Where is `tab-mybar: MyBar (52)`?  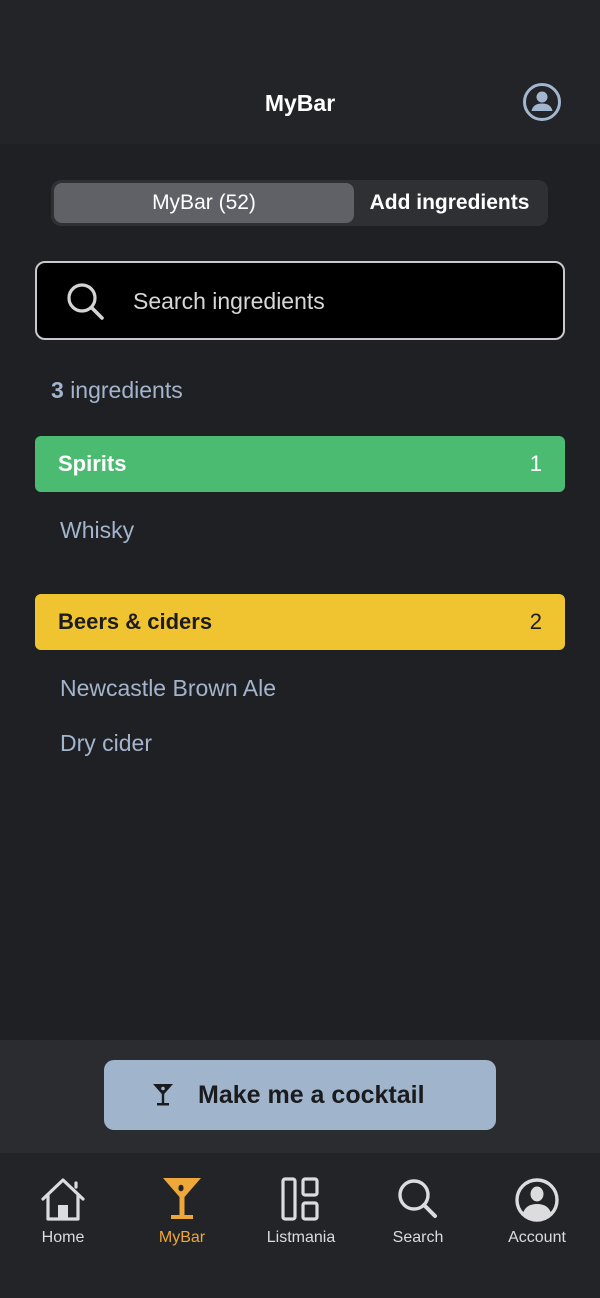
tab-mybar: MyBar (52) is located at coordinates (204, 203).